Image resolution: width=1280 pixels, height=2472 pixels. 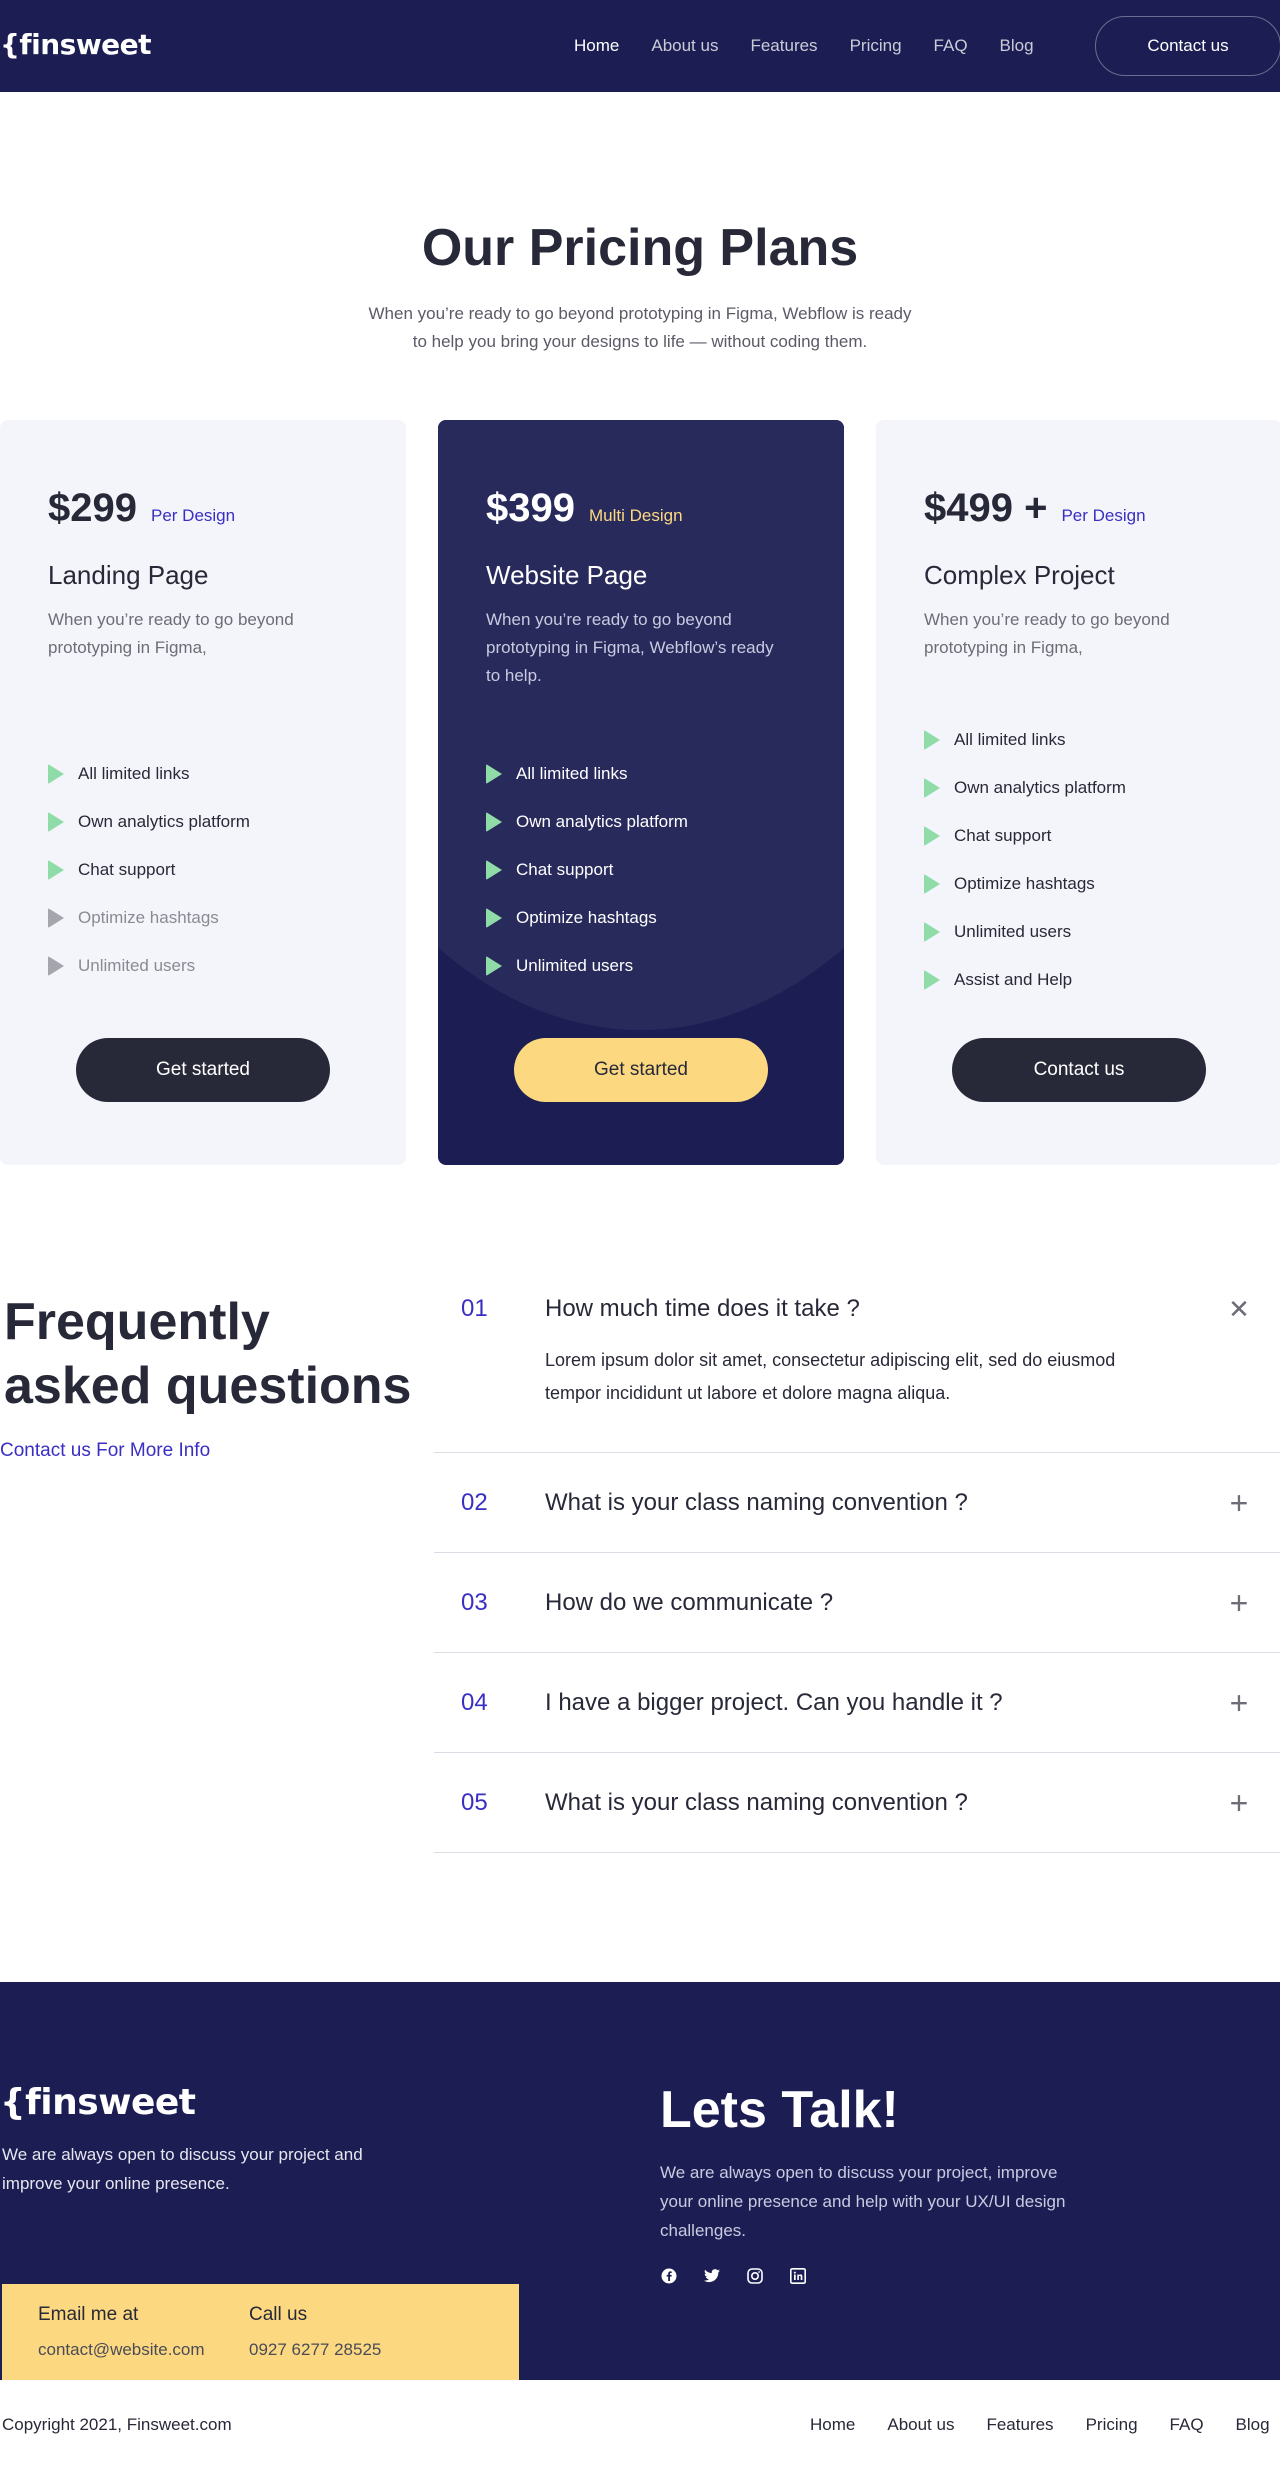 What do you see at coordinates (105, 1451) in the screenshot?
I see `faq-contact-link: Contact us For More Info` at bounding box center [105, 1451].